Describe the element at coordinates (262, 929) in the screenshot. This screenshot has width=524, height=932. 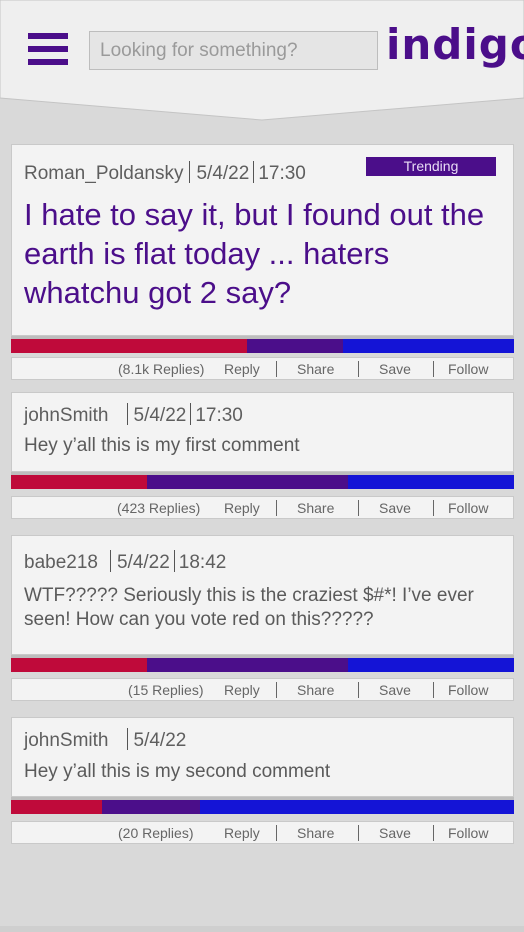
I see `bottom-edge` at that location.